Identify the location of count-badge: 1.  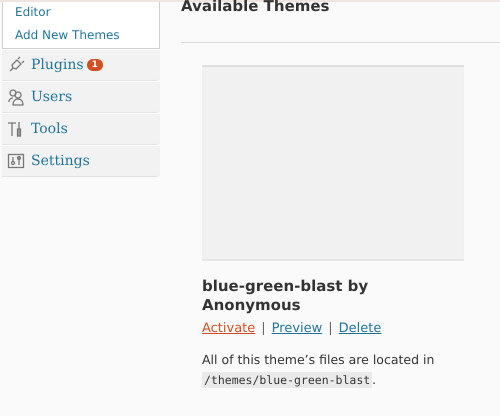
(94, 65).